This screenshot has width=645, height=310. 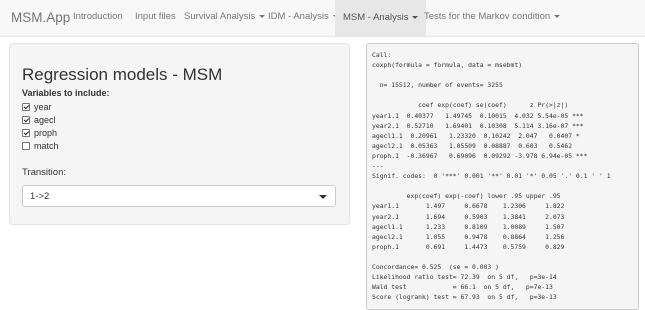 I want to click on output-line: ---, so click(x=378, y=166).